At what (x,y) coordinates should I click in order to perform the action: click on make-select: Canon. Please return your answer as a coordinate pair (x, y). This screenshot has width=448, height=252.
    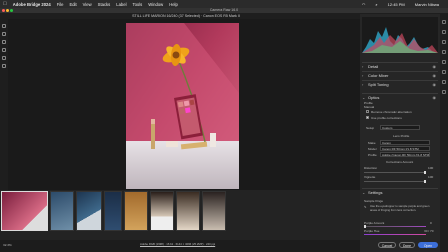
    Looking at the image, I should click on (405, 142).